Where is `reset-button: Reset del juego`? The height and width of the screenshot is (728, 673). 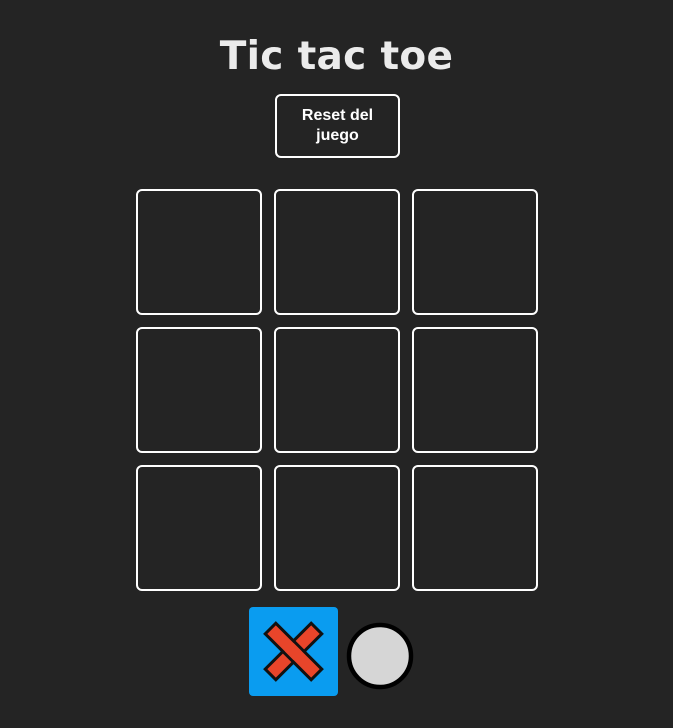 reset-button: Reset del juego is located at coordinates (337, 126).